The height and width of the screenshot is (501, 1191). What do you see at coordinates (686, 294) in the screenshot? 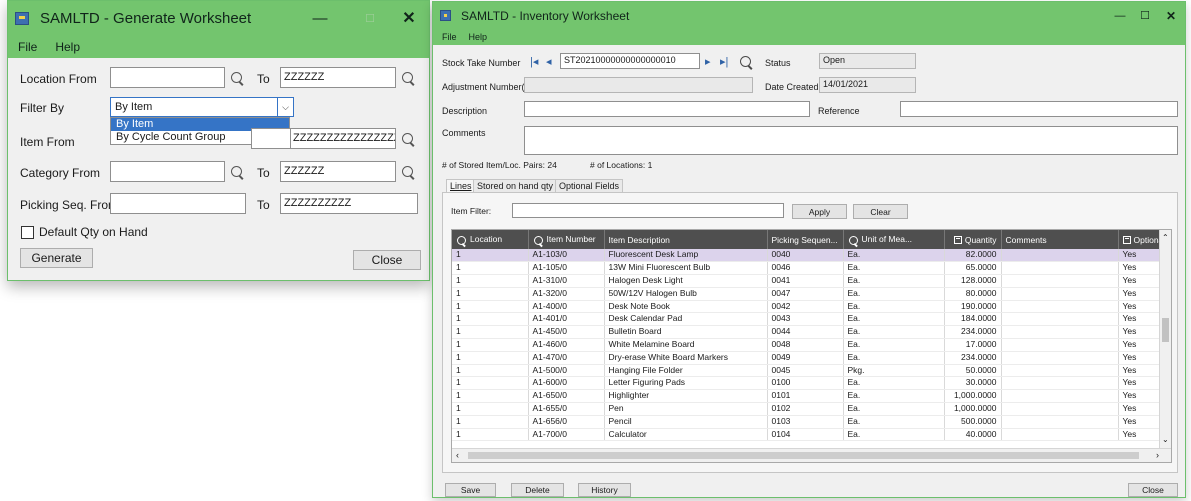
I see `cell-item-description: 50W/12V Halogen Bulb` at bounding box center [686, 294].